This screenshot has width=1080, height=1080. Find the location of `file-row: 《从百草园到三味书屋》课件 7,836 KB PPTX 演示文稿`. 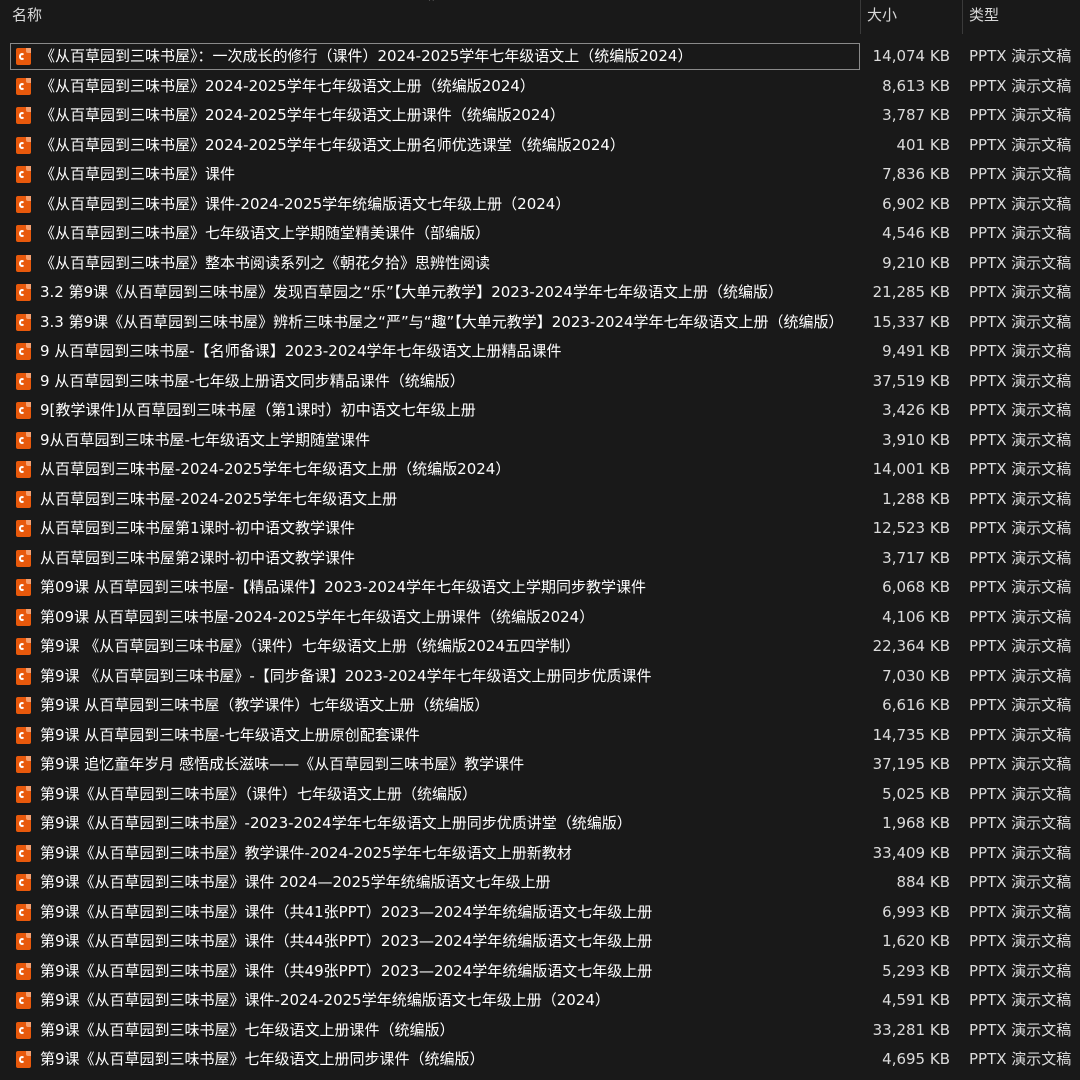

file-row: 《从百草园到三味书屋》课件 7,836 KB PPTX 演示文稿 is located at coordinates (540, 175).